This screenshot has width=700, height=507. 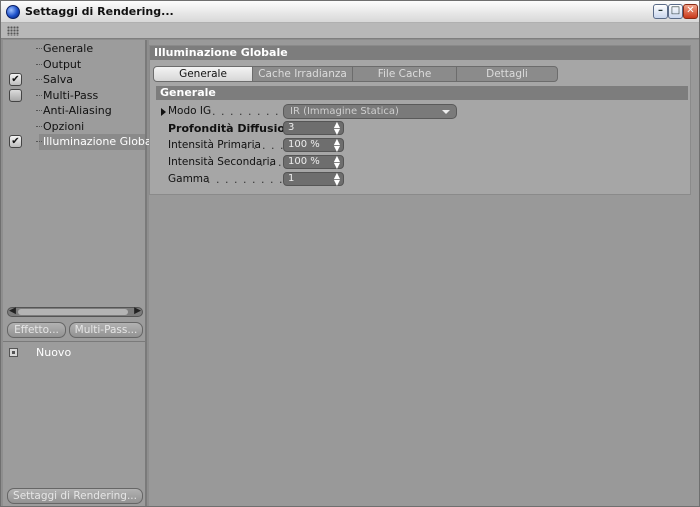 I want to click on profondita-diffusione-label: Profondità Diffusione, so click(x=234, y=128).